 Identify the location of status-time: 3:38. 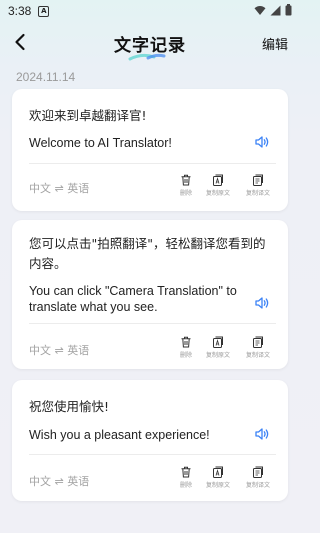
(20, 11).